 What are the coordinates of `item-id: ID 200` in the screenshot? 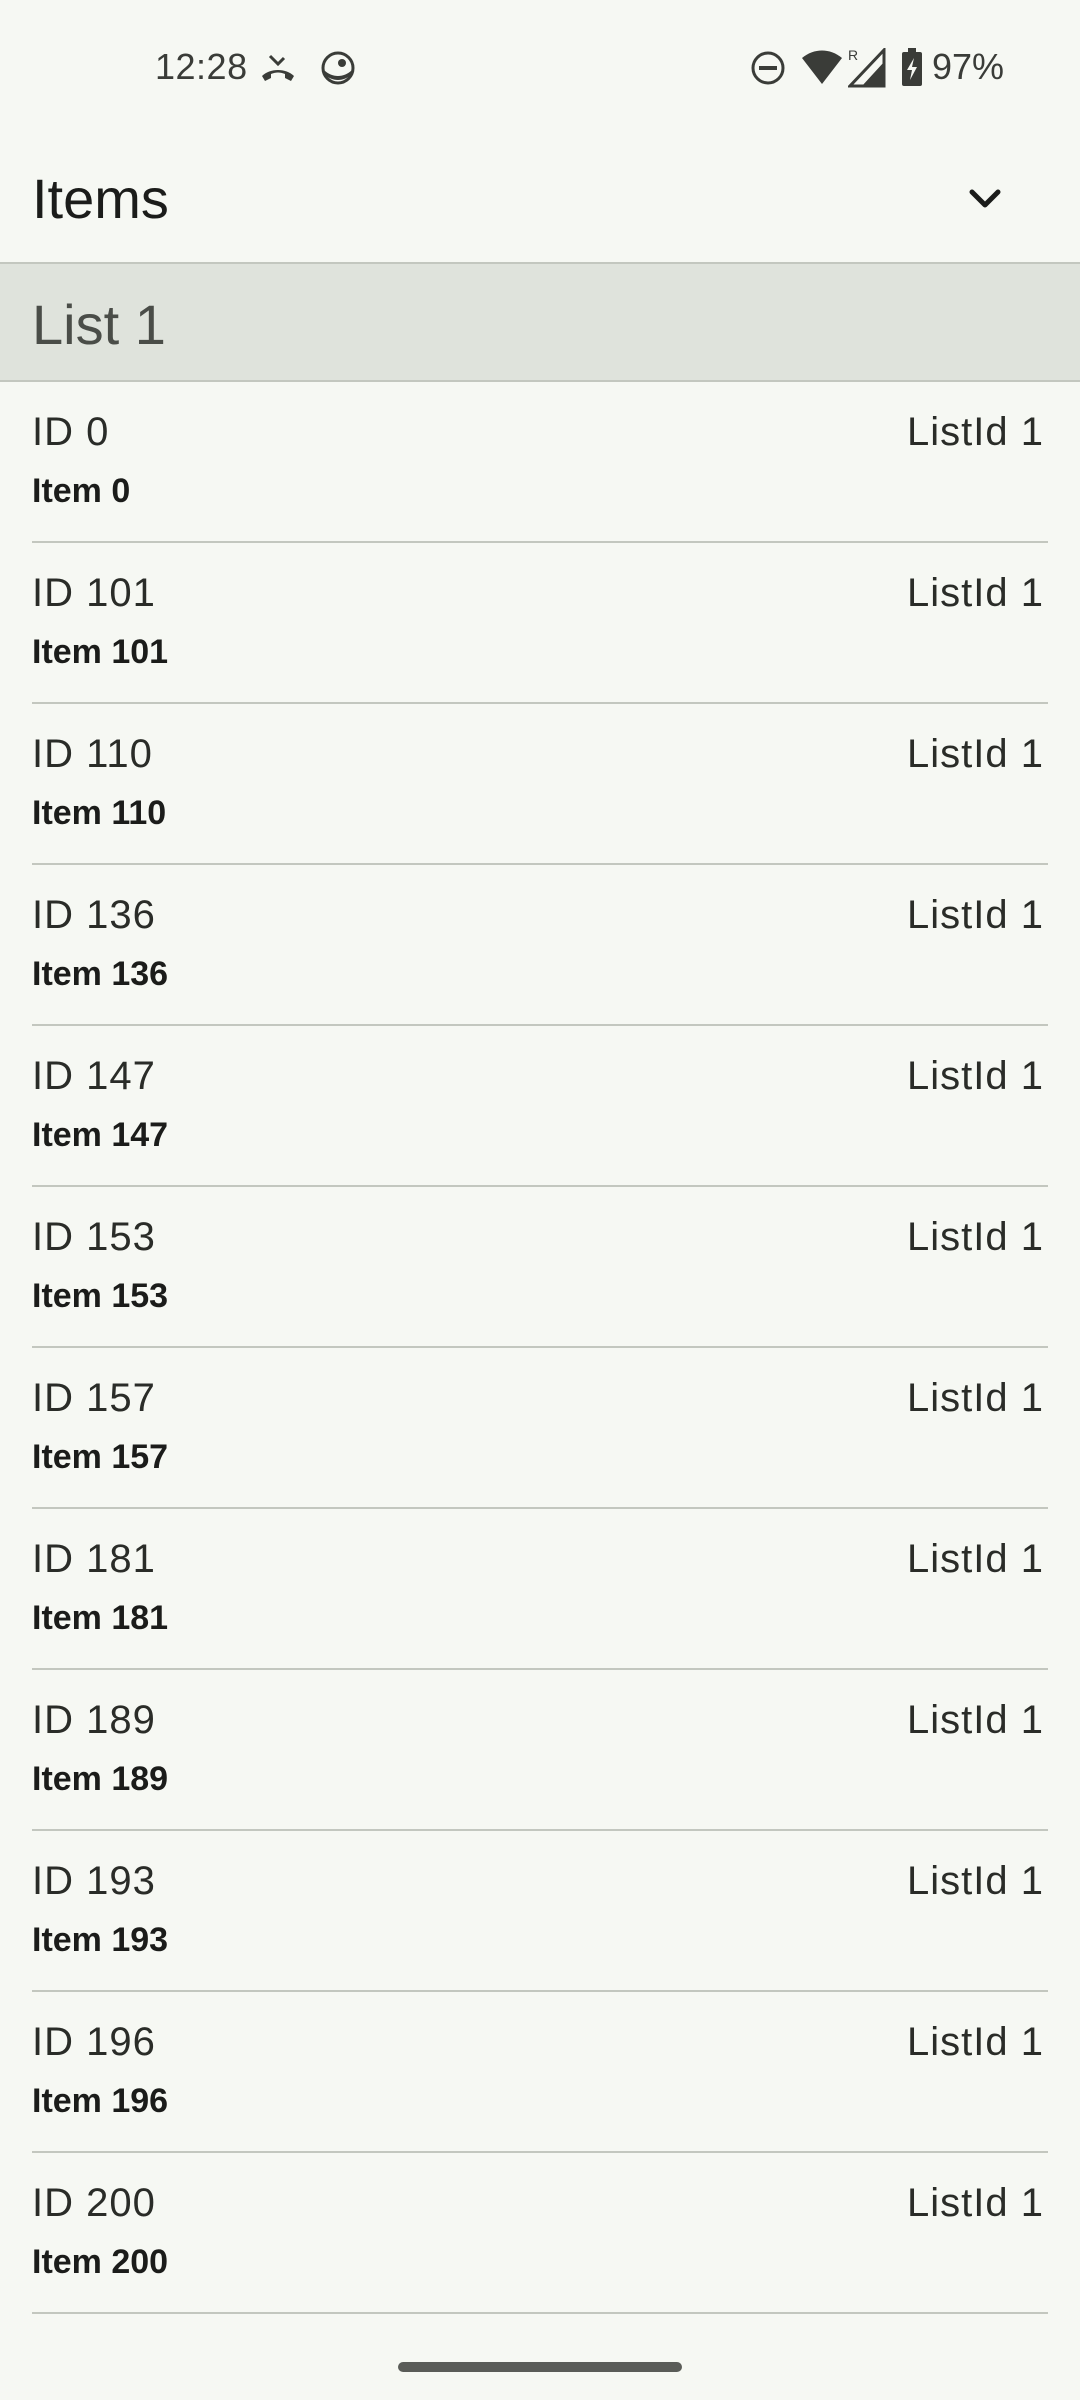 It's located at (94, 2203).